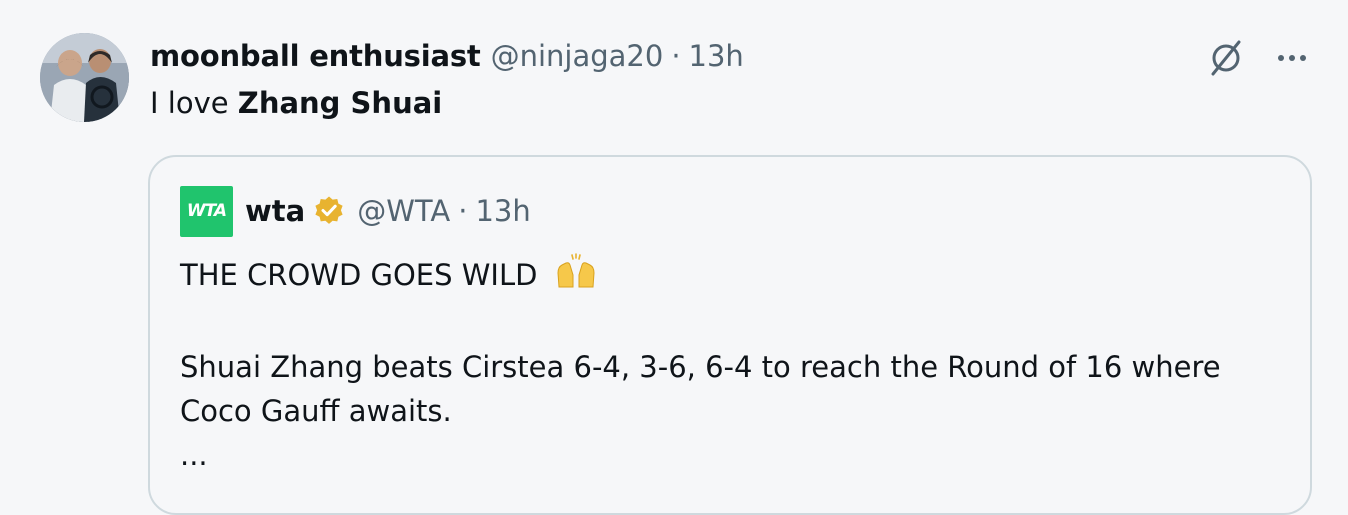  Describe the element at coordinates (315, 56) in the screenshot. I see `display-name: moonball enthusiast` at that location.